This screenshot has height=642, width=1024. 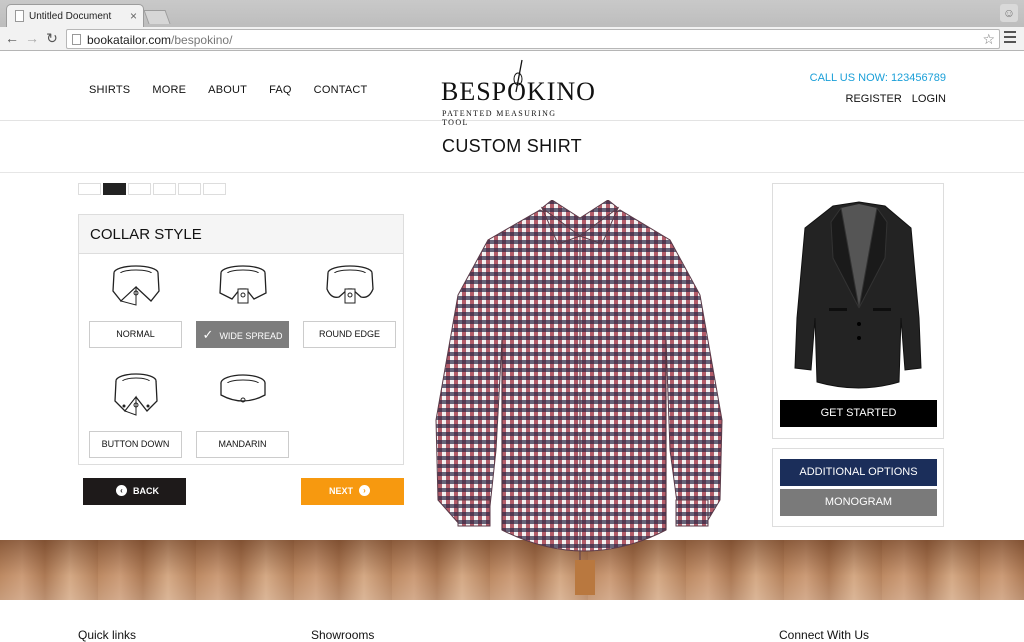 I want to click on page-icon, so click(x=76, y=39).